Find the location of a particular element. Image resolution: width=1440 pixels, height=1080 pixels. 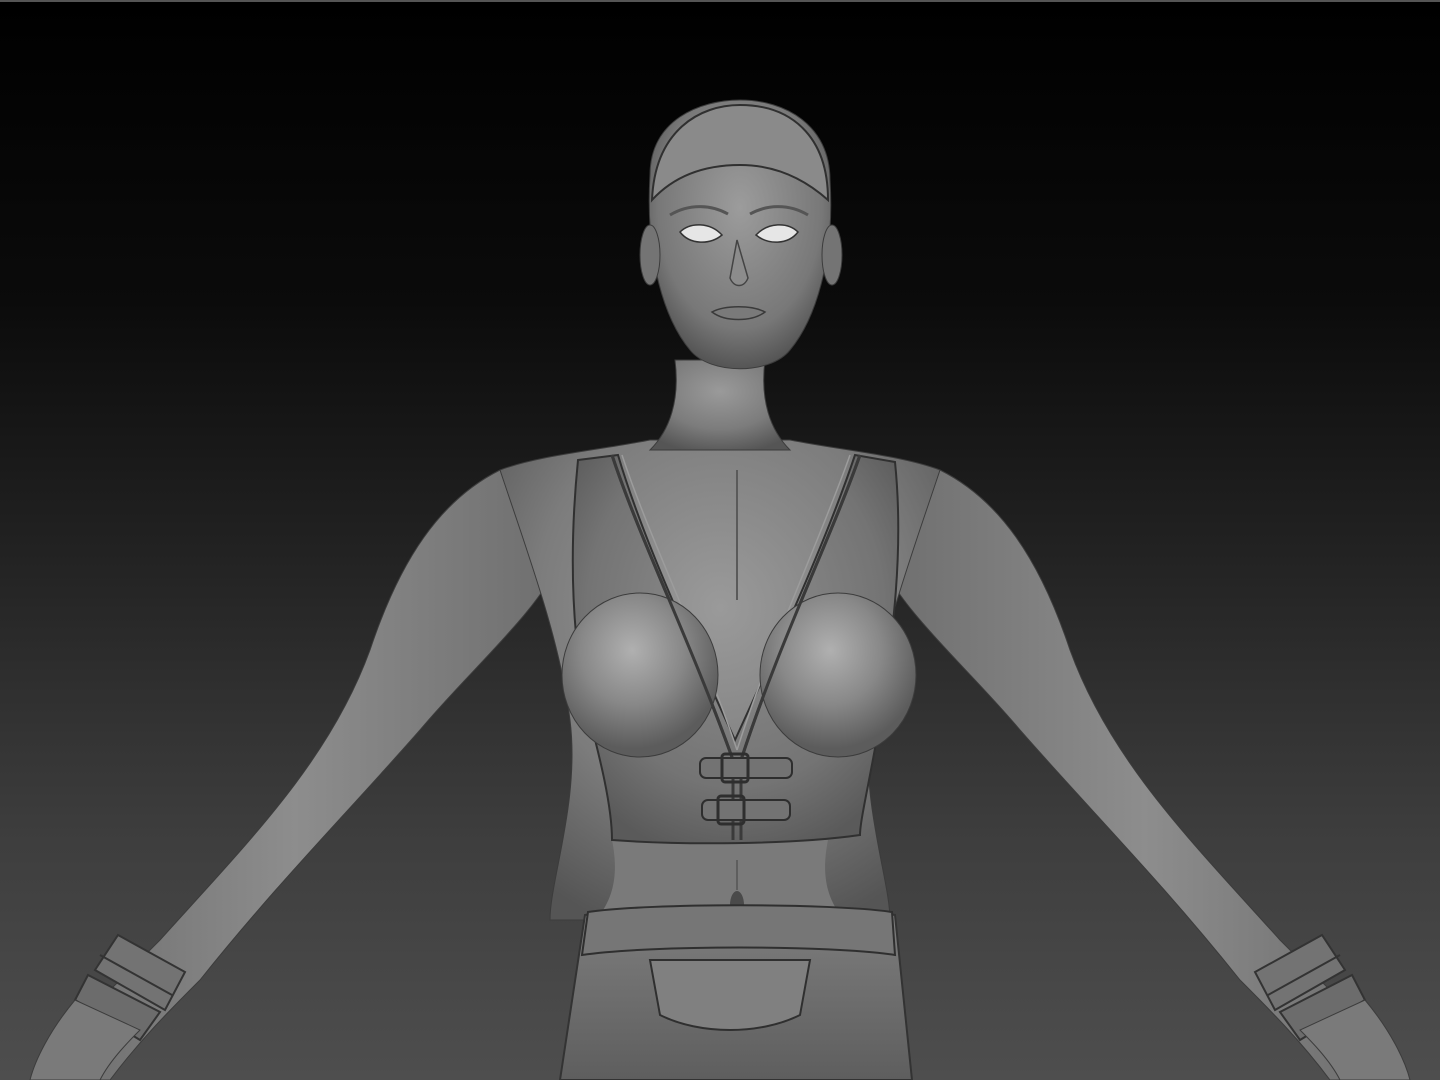

left-ear is located at coordinates (650, 255).